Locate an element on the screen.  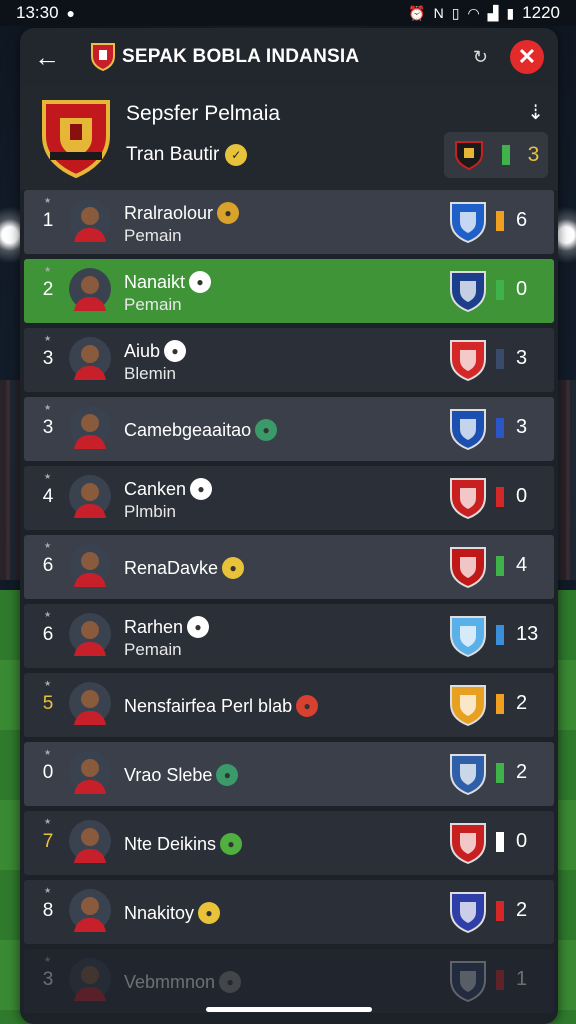
signal-icon: ▟ is located at coordinates (493, 12).